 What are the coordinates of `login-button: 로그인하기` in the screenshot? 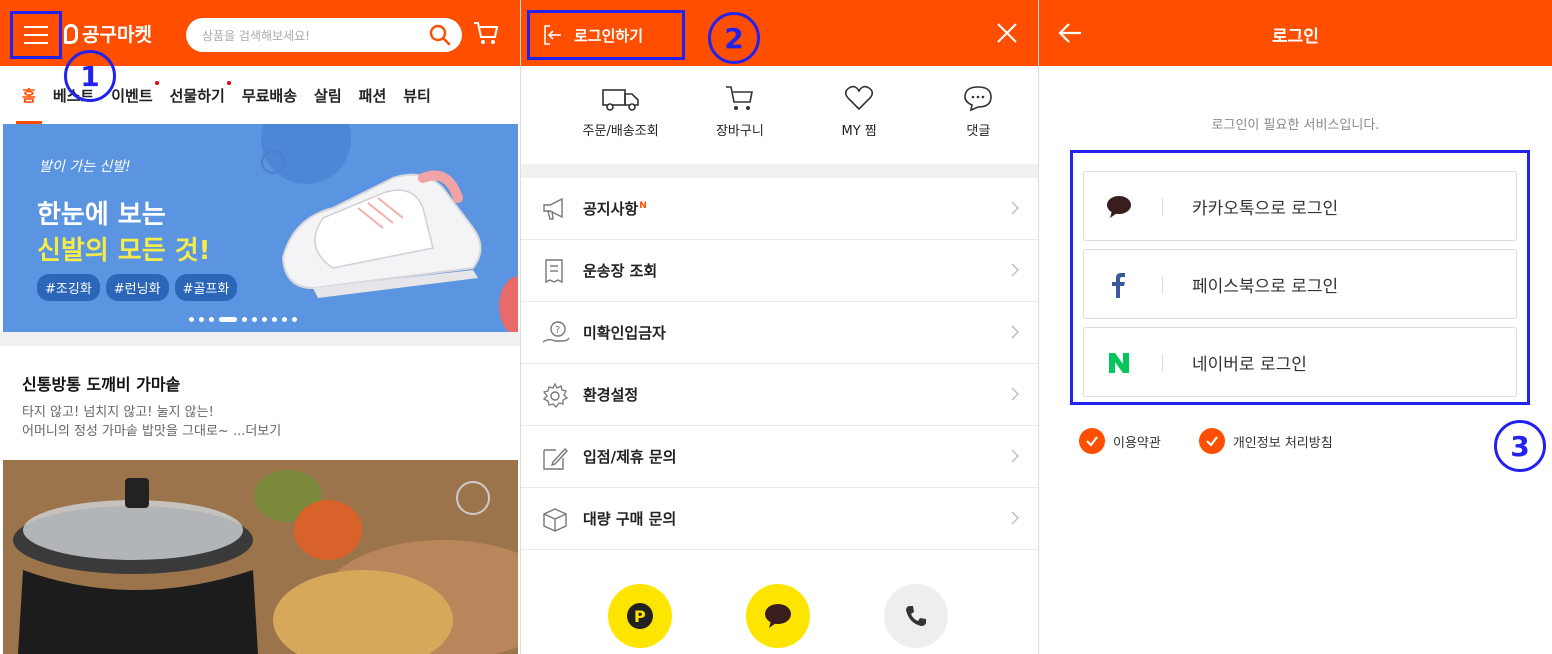 It's located at (606, 35).